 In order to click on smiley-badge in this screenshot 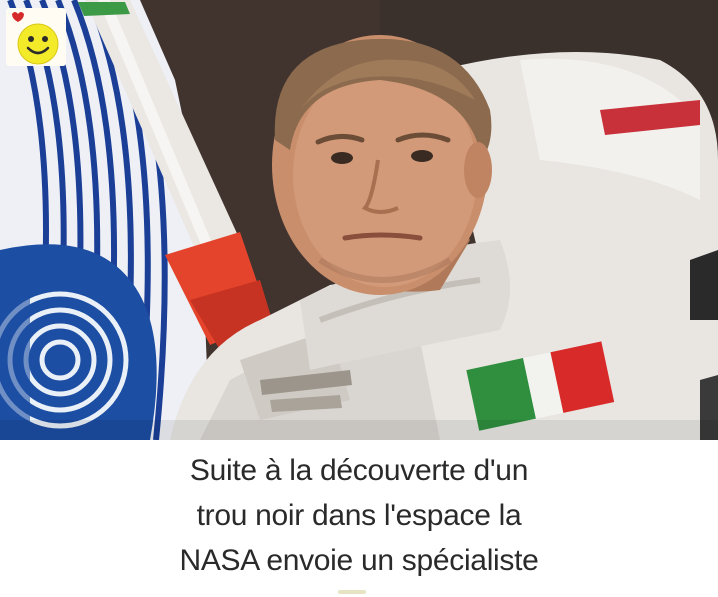, I will do `click(36, 37)`.